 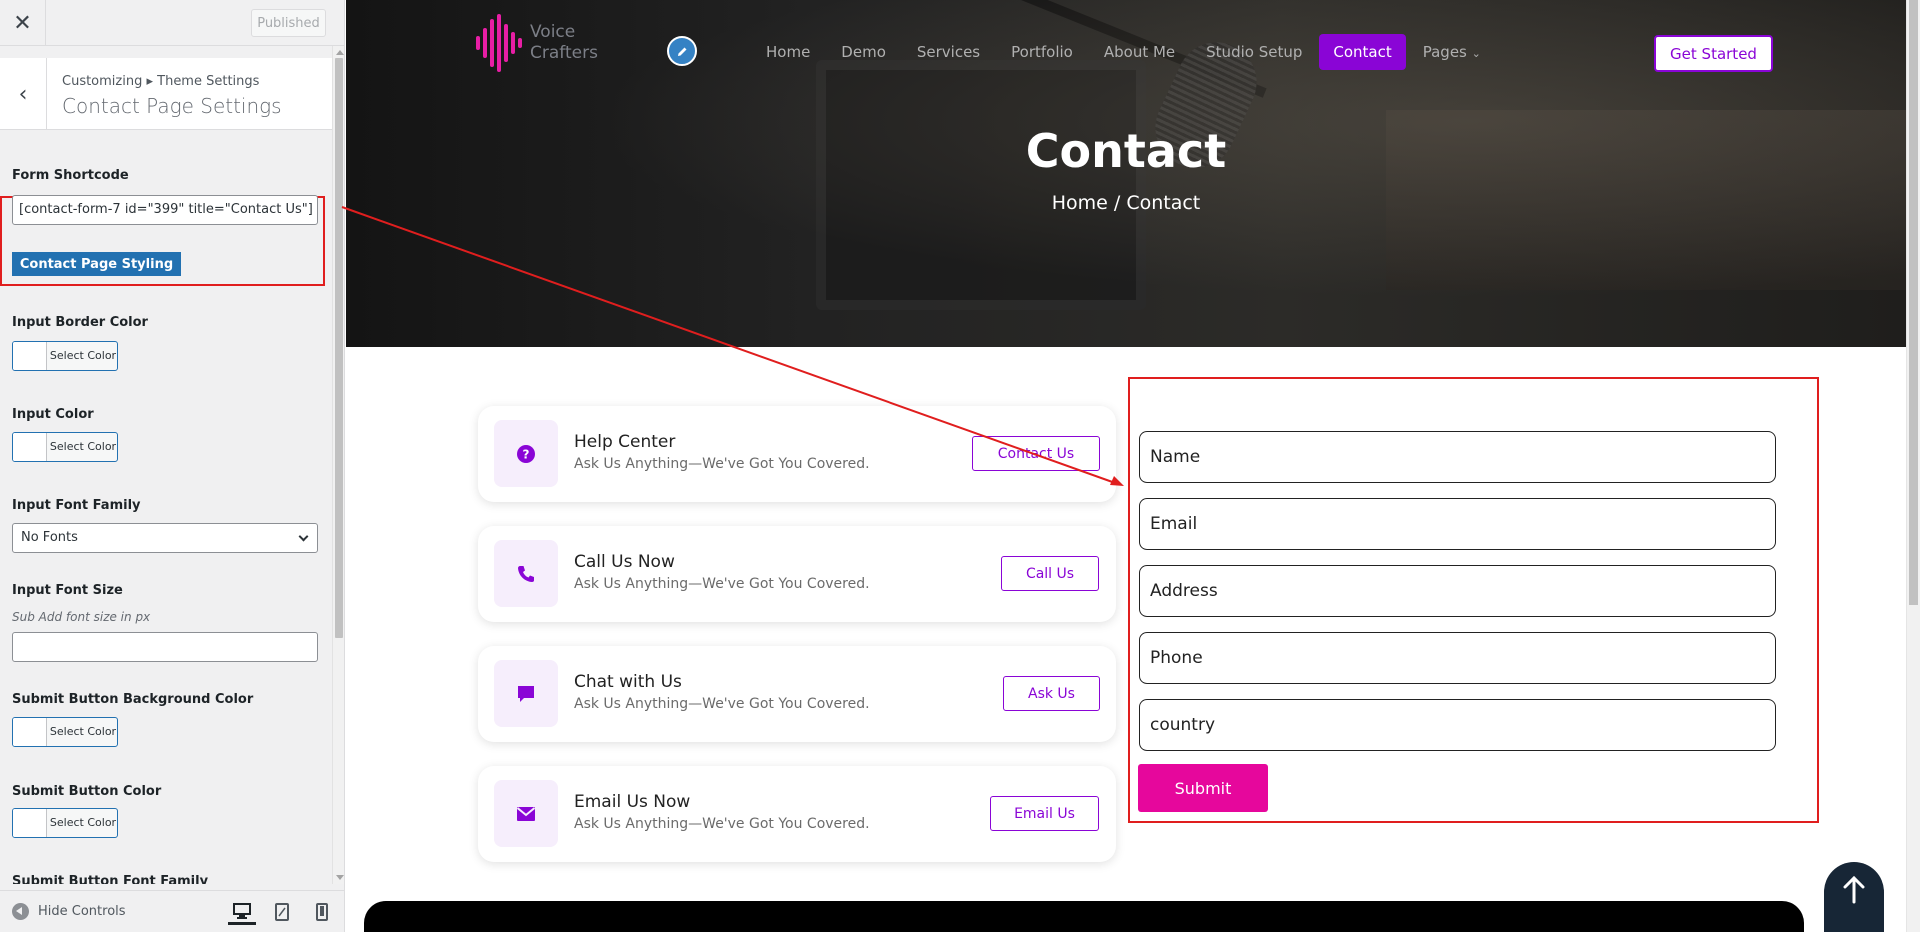 I want to click on back-icon: ‹, so click(x=23, y=94).